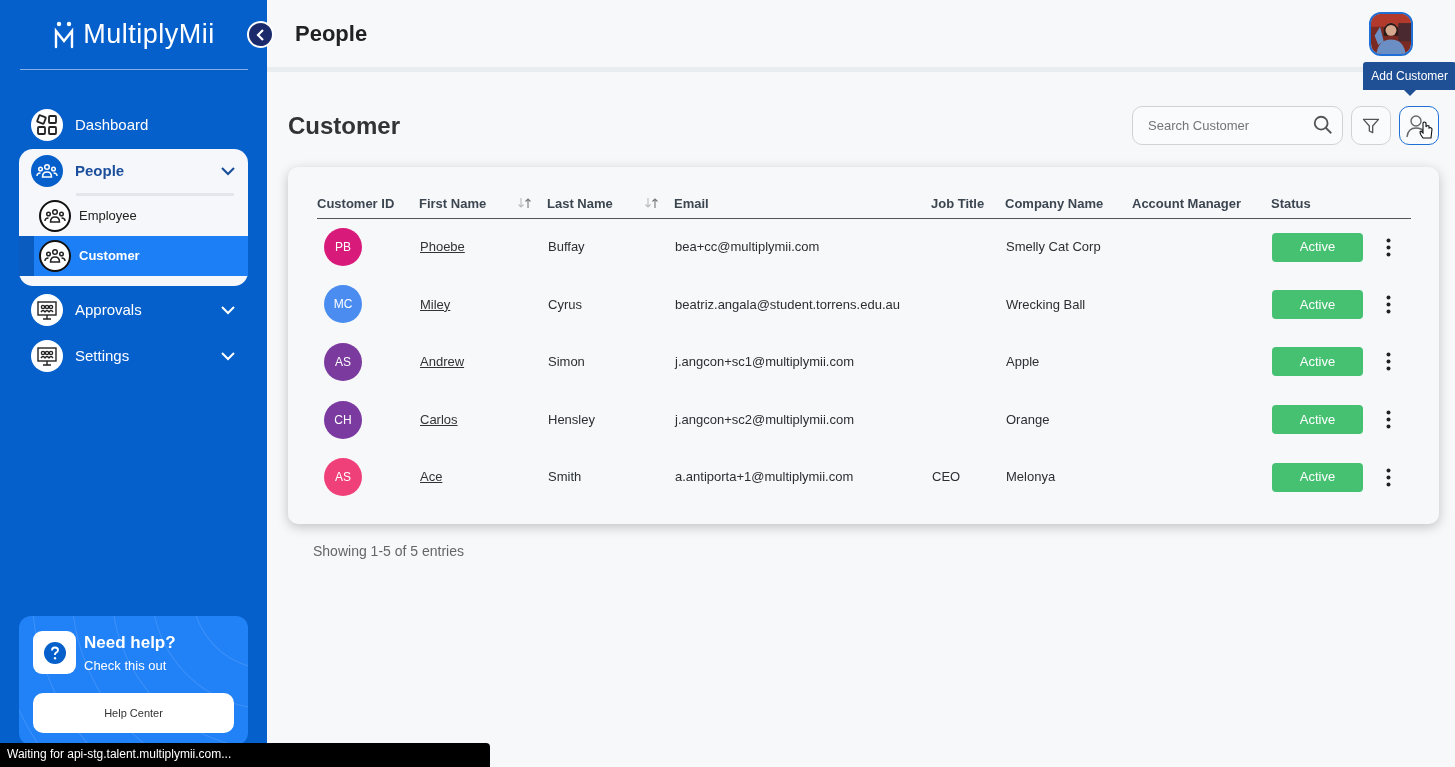 The image size is (1455, 767). What do you see at coordinates (1053, 247) in the screenshot?
I see `table-cell: Smelly Cat Corp` at bounding box center [1053, 247].